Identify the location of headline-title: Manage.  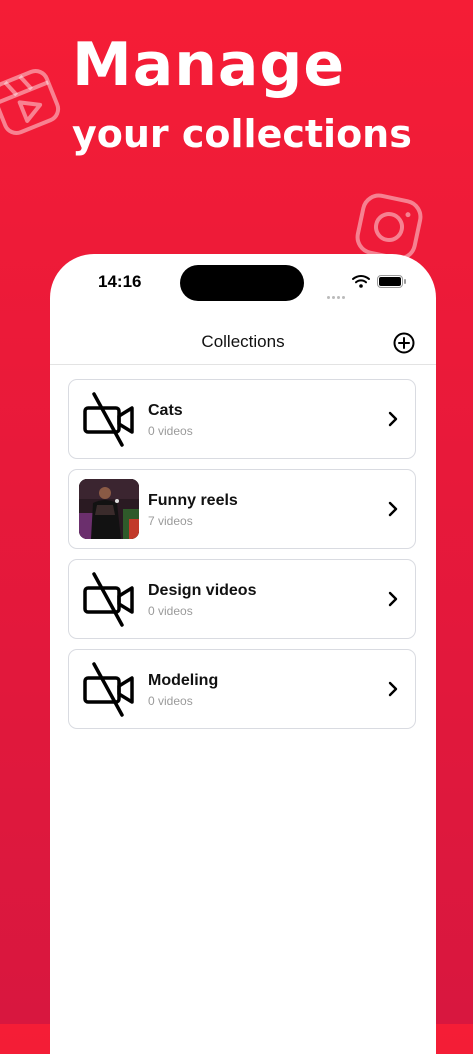
(209, 65).